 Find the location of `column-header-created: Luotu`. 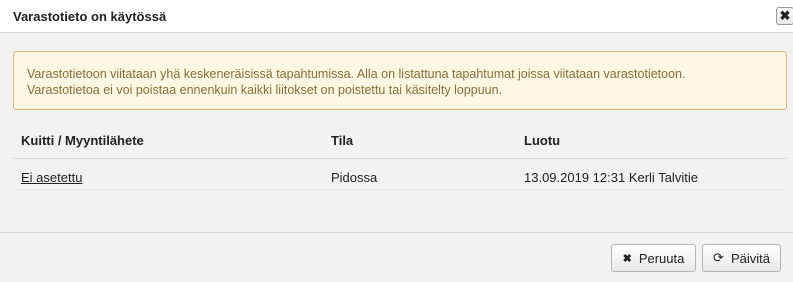

column-header-created: Luotu is located at coordinates (542, 140).